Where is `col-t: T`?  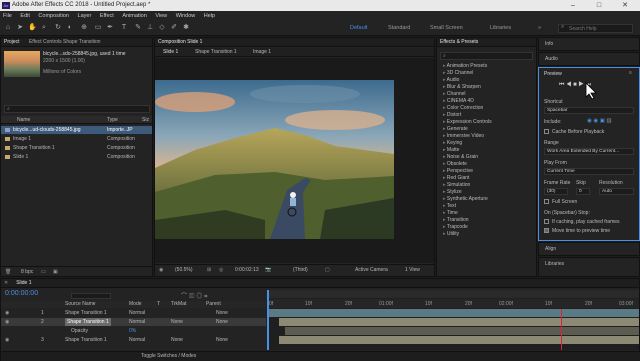
col-t: T is located at coordinates (158, 304).